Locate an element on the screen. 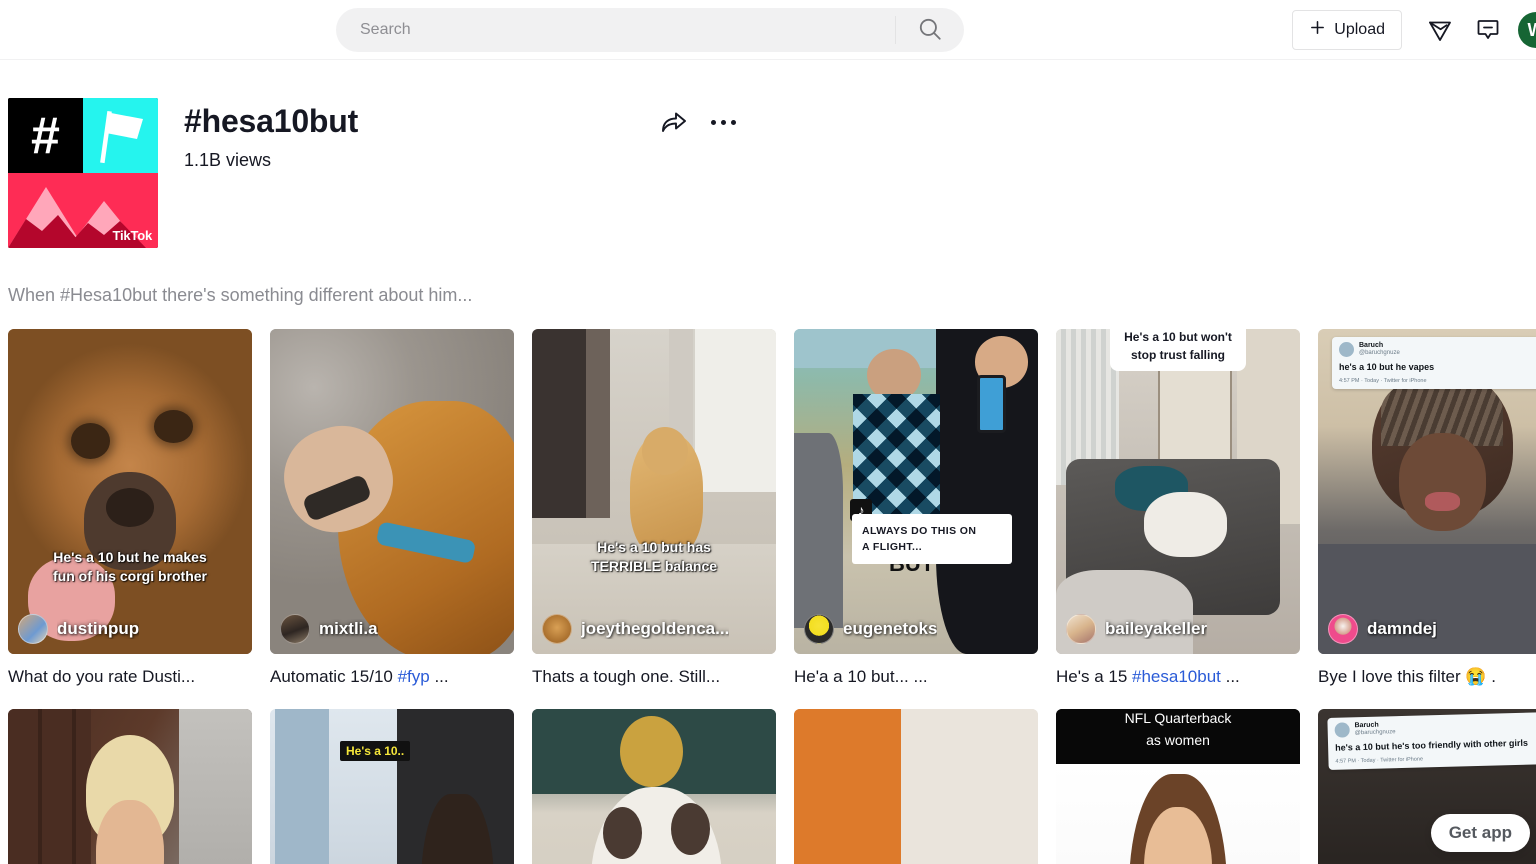 The height and width of the screenshot is (864, 1536). hashtag-avatar-flag-tile is located at coordinates (120, 135).